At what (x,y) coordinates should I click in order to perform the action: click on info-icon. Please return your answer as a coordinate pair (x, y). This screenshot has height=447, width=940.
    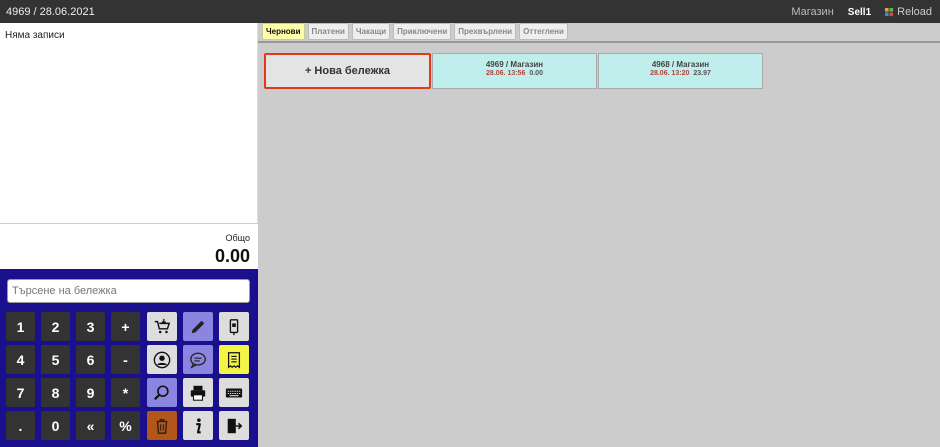
    Looking at the image, I should click on (198, 425).